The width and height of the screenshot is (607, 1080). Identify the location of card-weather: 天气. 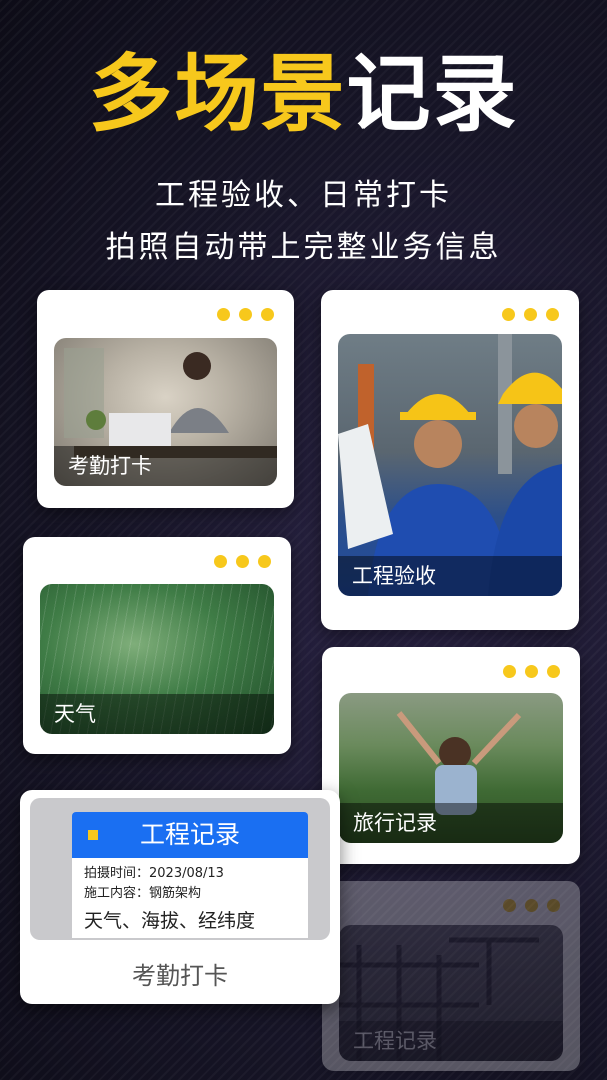
(157, 645).